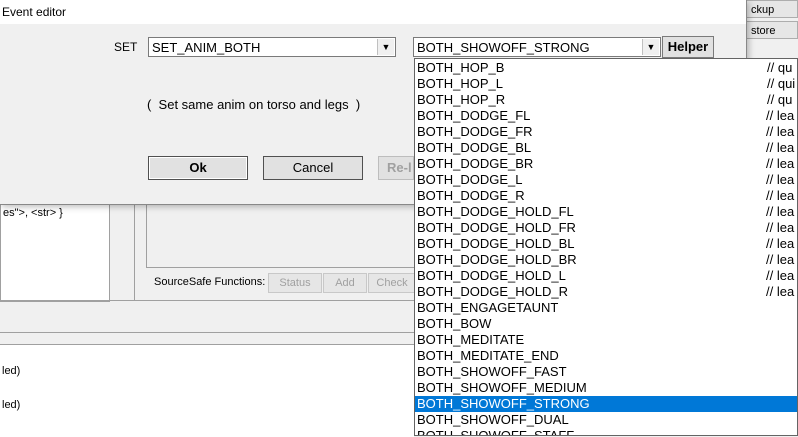  What do you see at coordinates (396, 168) in the screenshot?
I see `reload-button: Re-l` at bounding box center [396, 168].